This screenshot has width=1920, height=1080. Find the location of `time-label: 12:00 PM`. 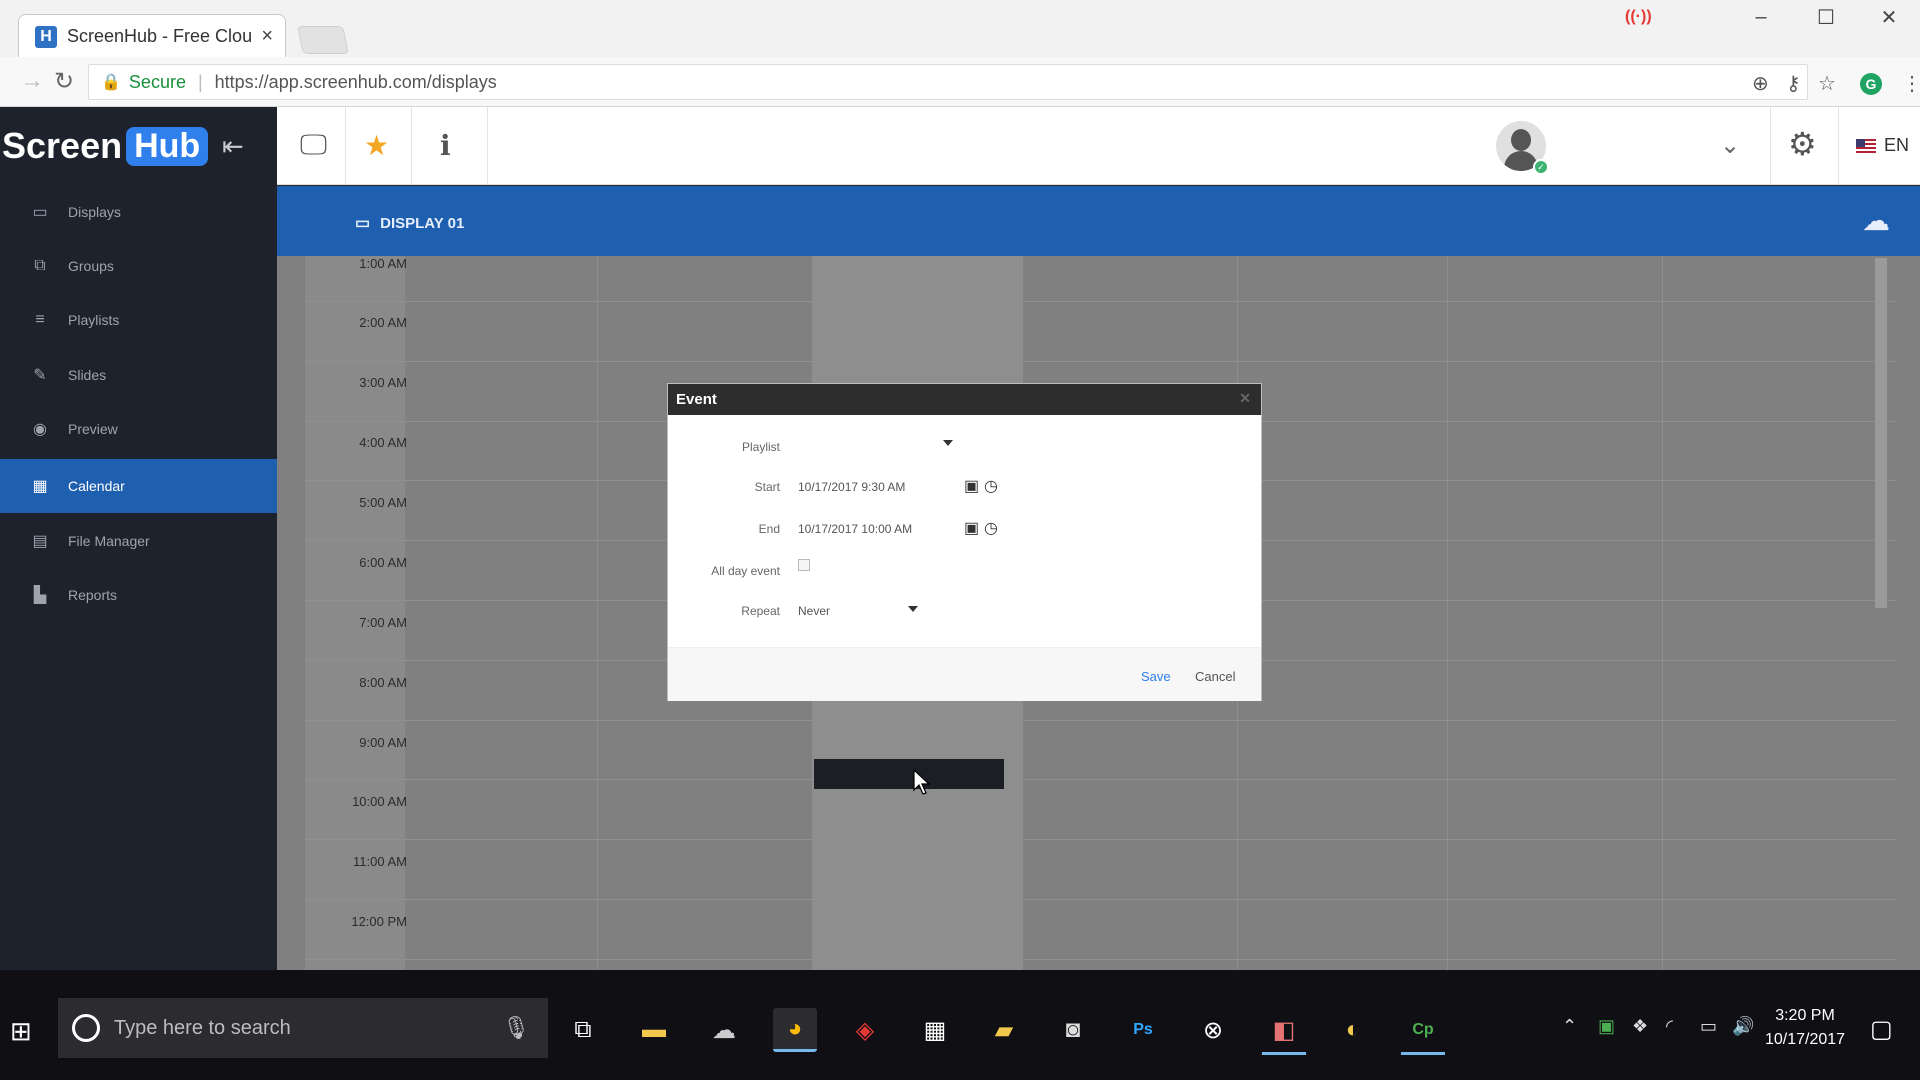

time-label: 12:00 PM is located at coordinates (379, 921).